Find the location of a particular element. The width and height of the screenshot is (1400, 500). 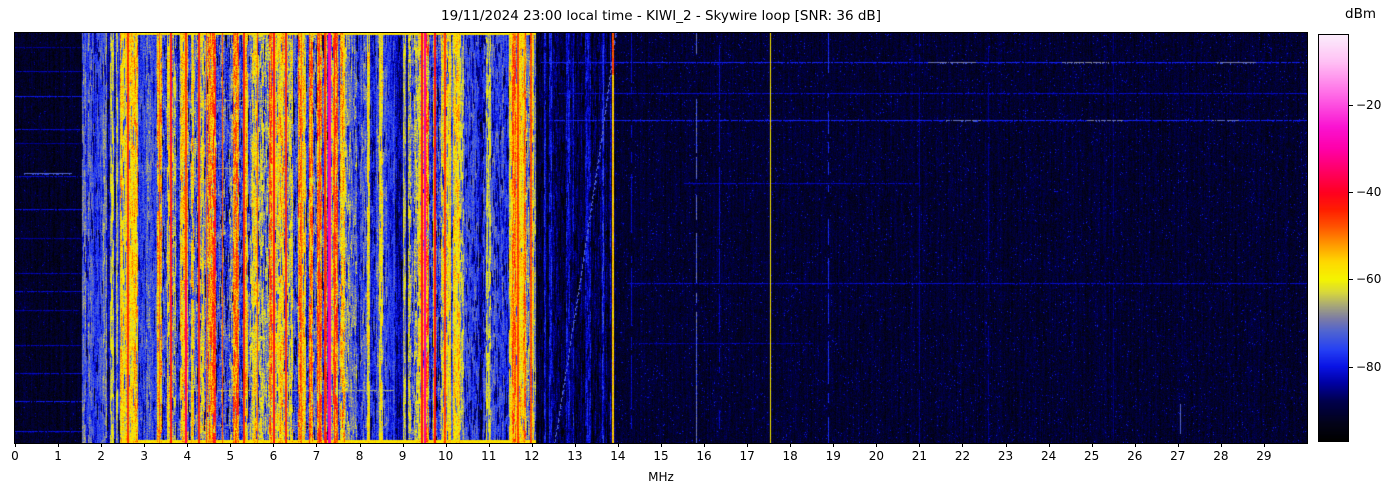

x-axis-label: MHz is located at coordinates (661, 477).